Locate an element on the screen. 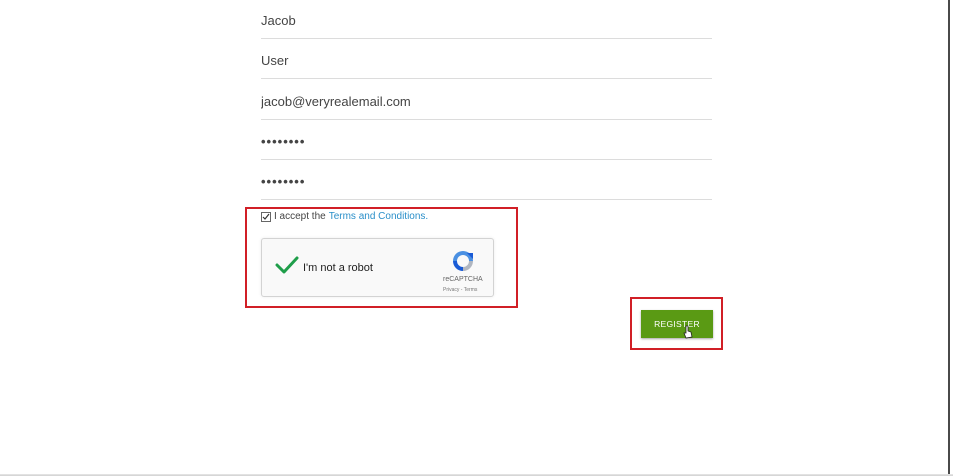 The height and width of the screenshot is (476, 953). last-name-field is located at coordinates (486, 61).